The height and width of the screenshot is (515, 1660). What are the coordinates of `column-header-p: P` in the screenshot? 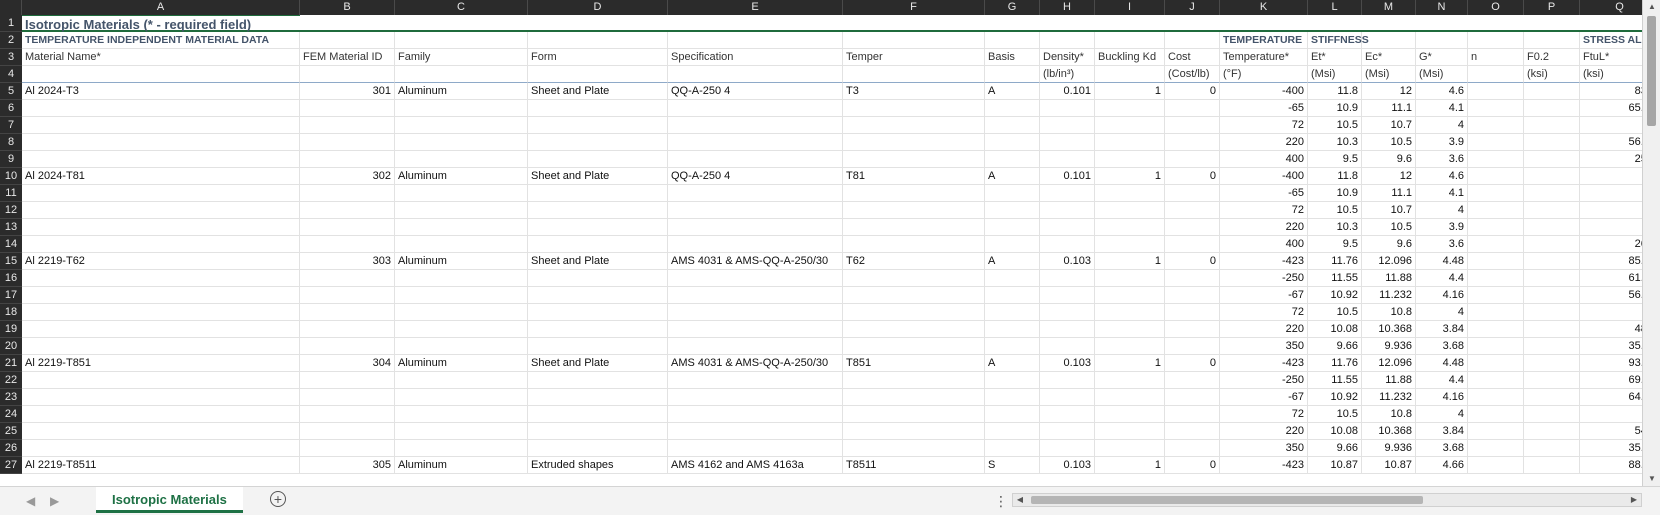 It's located at (1552, 7).